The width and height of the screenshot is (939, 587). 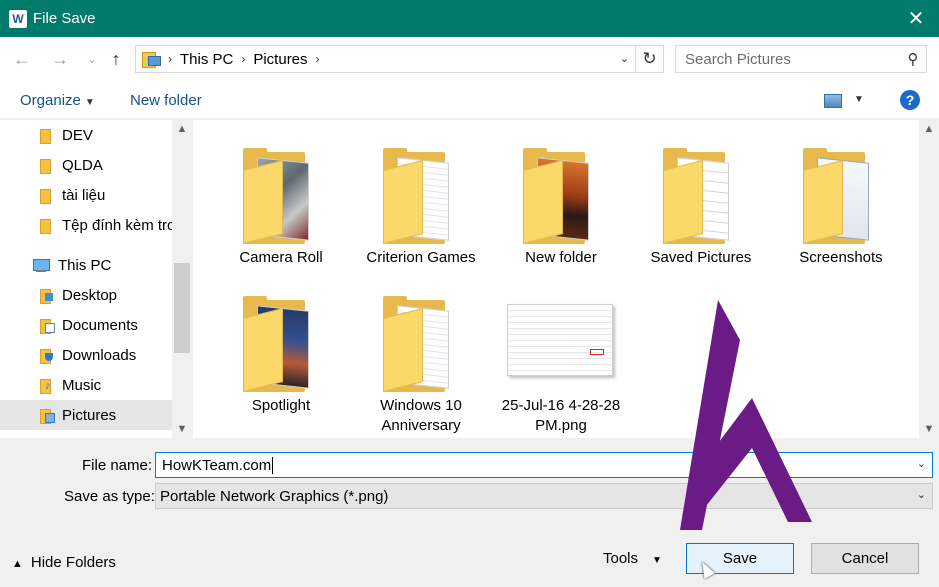 What do you see at coordinates (859, 99) in the screenshot?
I see `view-options-dropdown-icon: ▼` at bounding box center [859, 99].